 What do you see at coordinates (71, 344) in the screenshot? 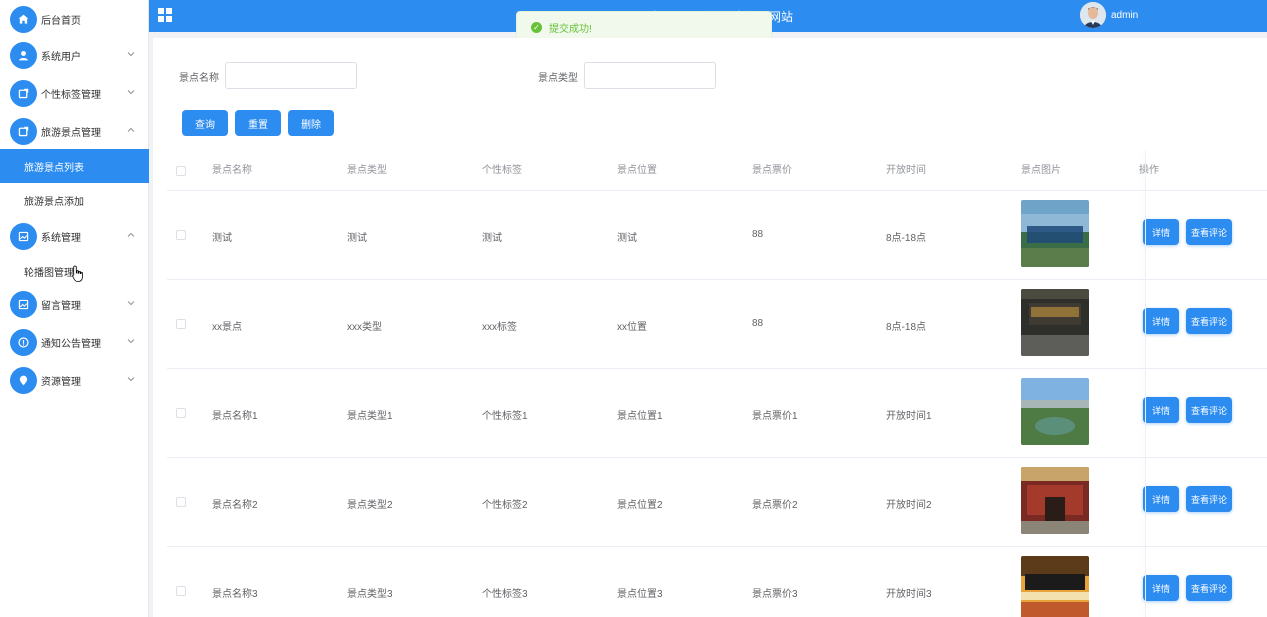
I see `sidebar-item-label: 通知公告管理` at bounding box center [71, 344].